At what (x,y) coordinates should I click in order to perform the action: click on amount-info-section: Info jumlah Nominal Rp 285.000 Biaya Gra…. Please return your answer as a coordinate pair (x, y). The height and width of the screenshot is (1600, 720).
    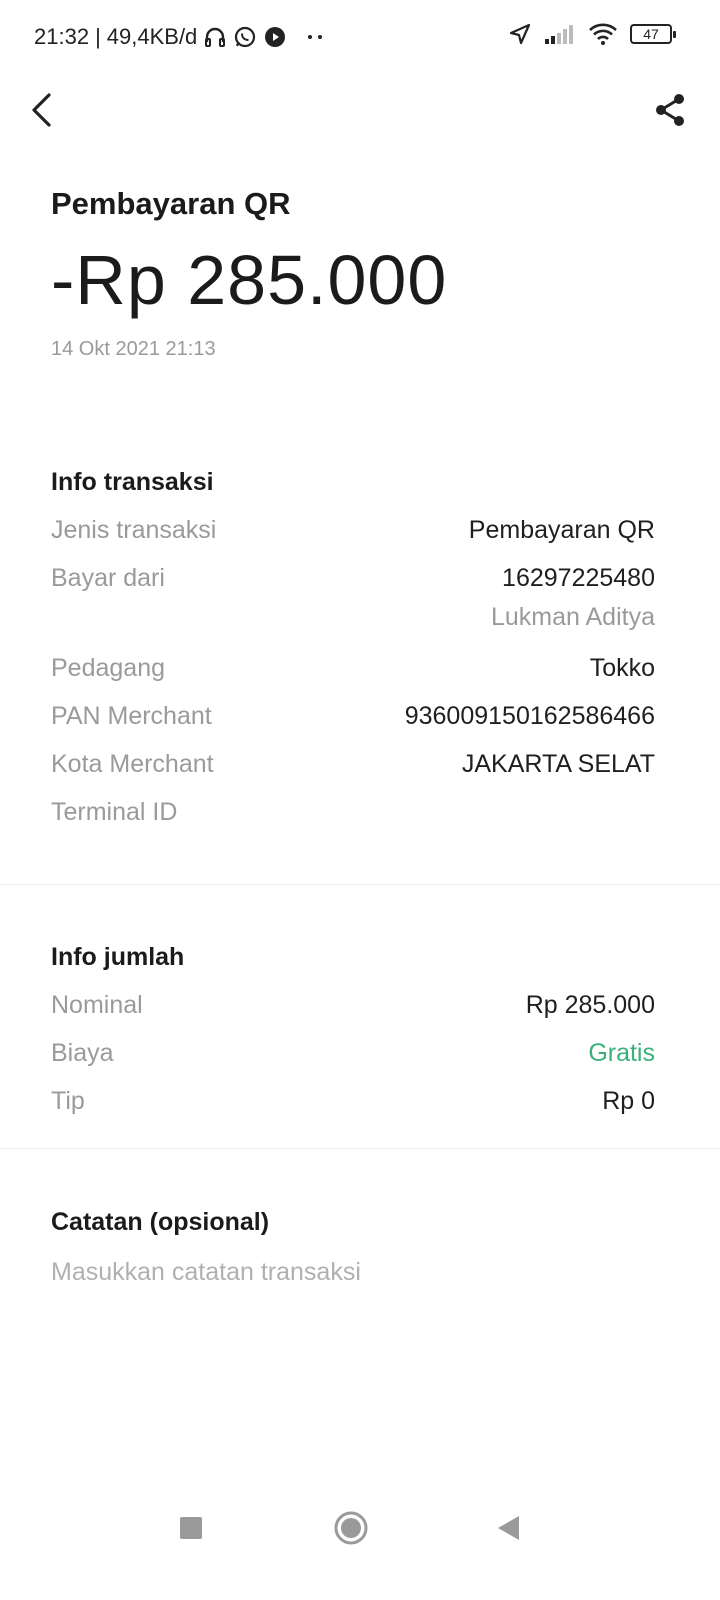
    Looking at the image, I should click on (353, 1031).